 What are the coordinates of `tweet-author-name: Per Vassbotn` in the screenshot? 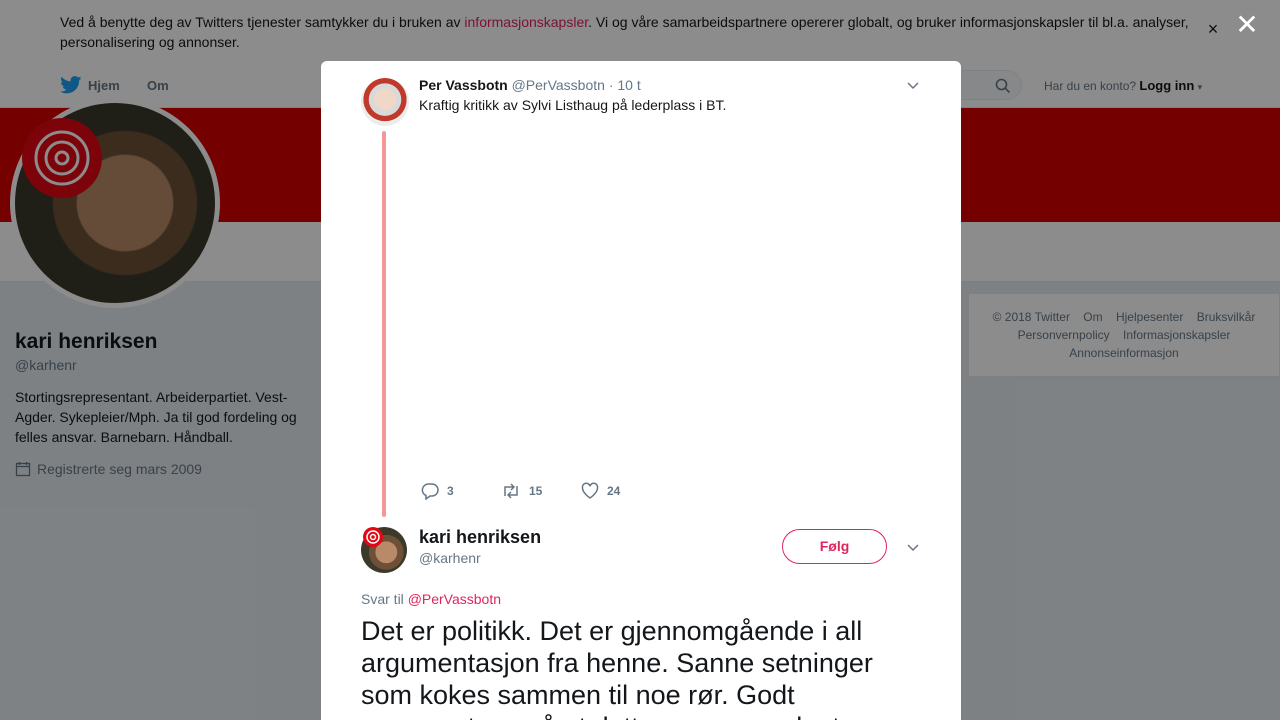 It's located at (463, 85).